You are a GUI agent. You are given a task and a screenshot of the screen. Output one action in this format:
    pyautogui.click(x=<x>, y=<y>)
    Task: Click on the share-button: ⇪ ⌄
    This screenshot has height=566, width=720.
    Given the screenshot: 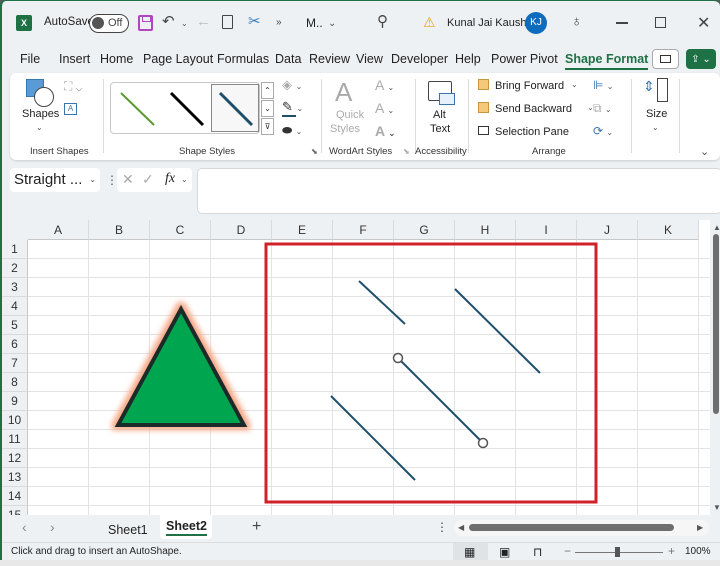 What is the action you would take?
    pyautogui.click(x=701, y=59)
    